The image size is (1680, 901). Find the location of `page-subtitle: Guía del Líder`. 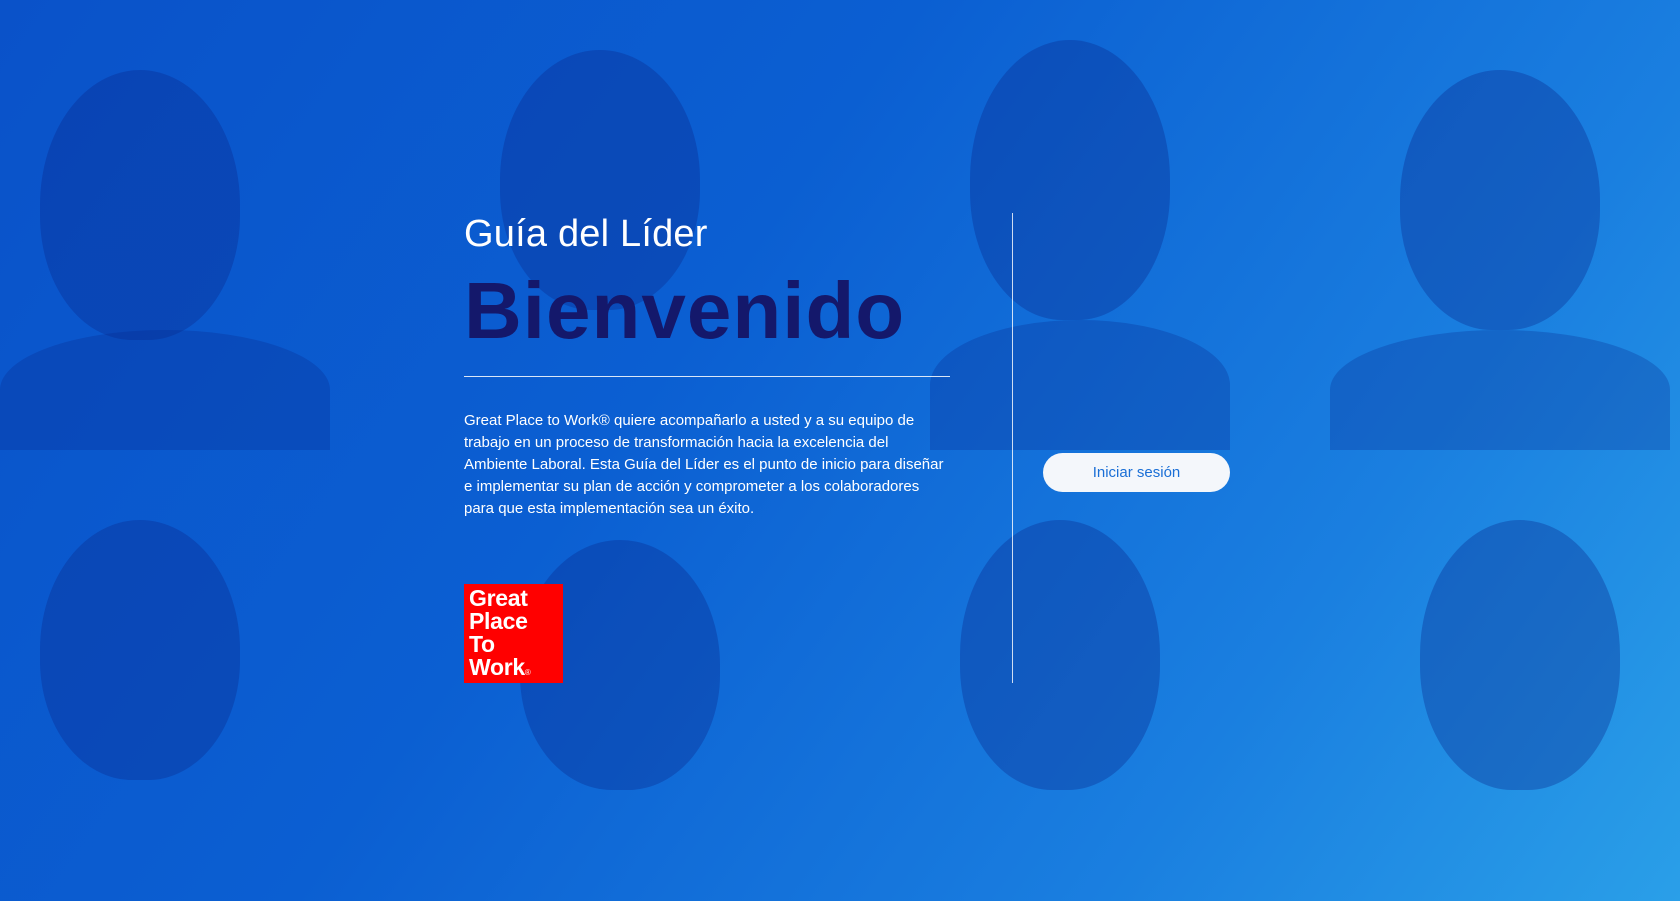

page-subtitle: Guía del Líder is located at coordinates (586, 234).